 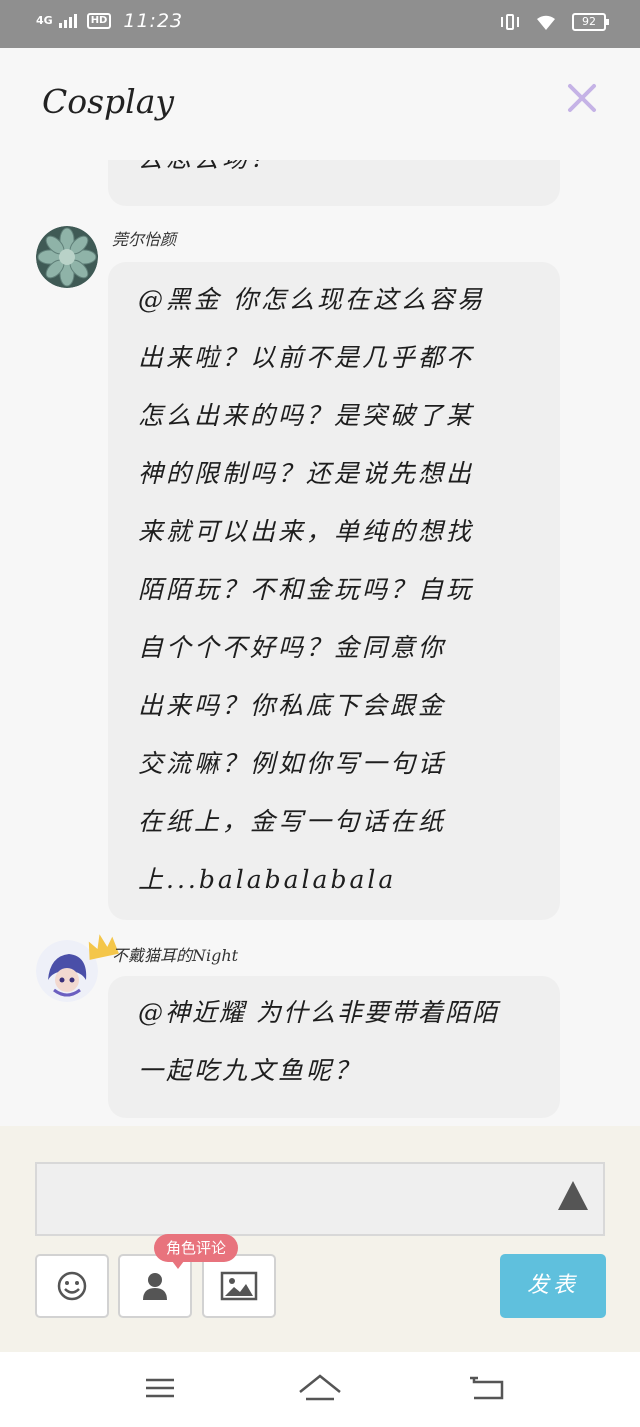 I want to click on message-line: 神的限制吗？还是说先想出, so click(x=306, y=473).